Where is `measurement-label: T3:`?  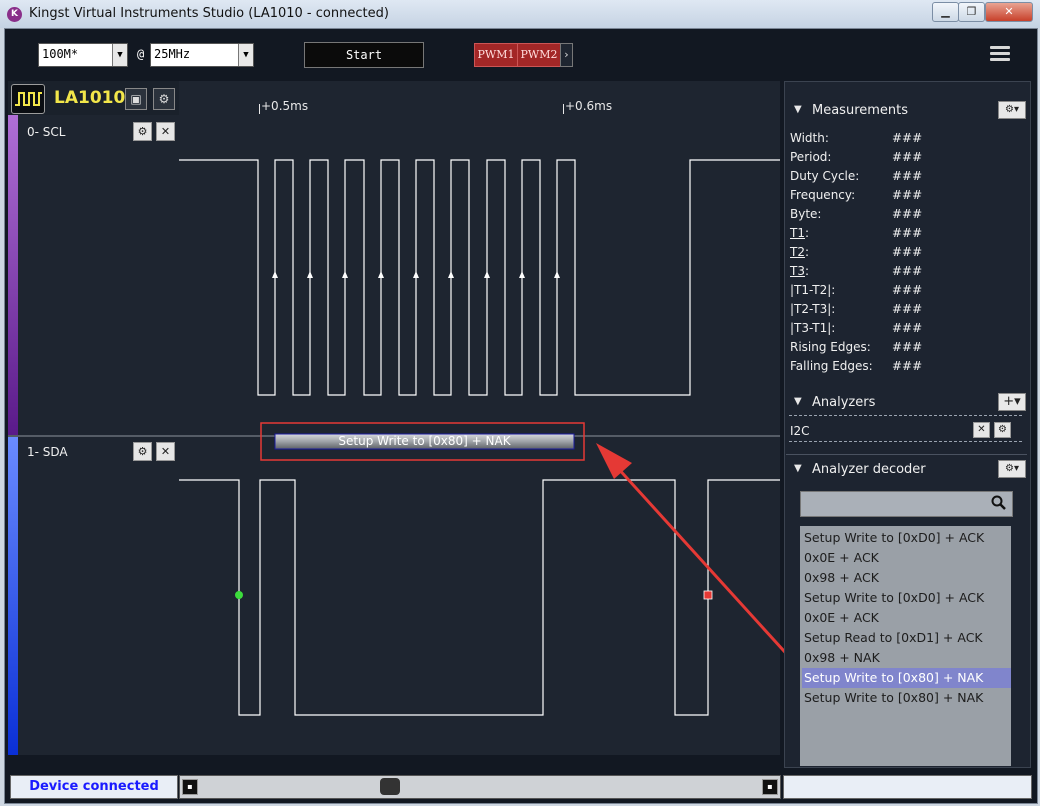
measurement-label: T3: is located at coordinates (800, 271).